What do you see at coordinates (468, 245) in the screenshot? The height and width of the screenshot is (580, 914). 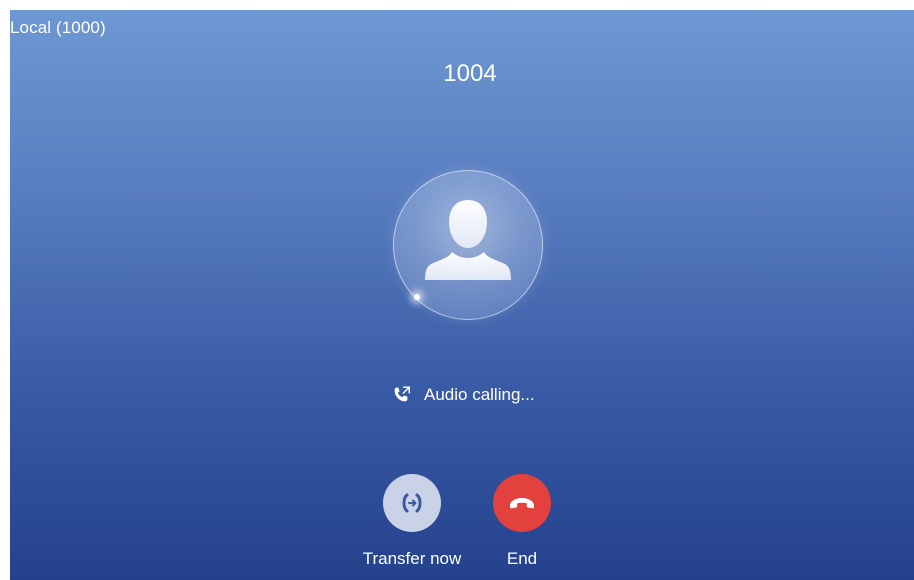 I see `contact-avatar` at bounding box center [468, 245].